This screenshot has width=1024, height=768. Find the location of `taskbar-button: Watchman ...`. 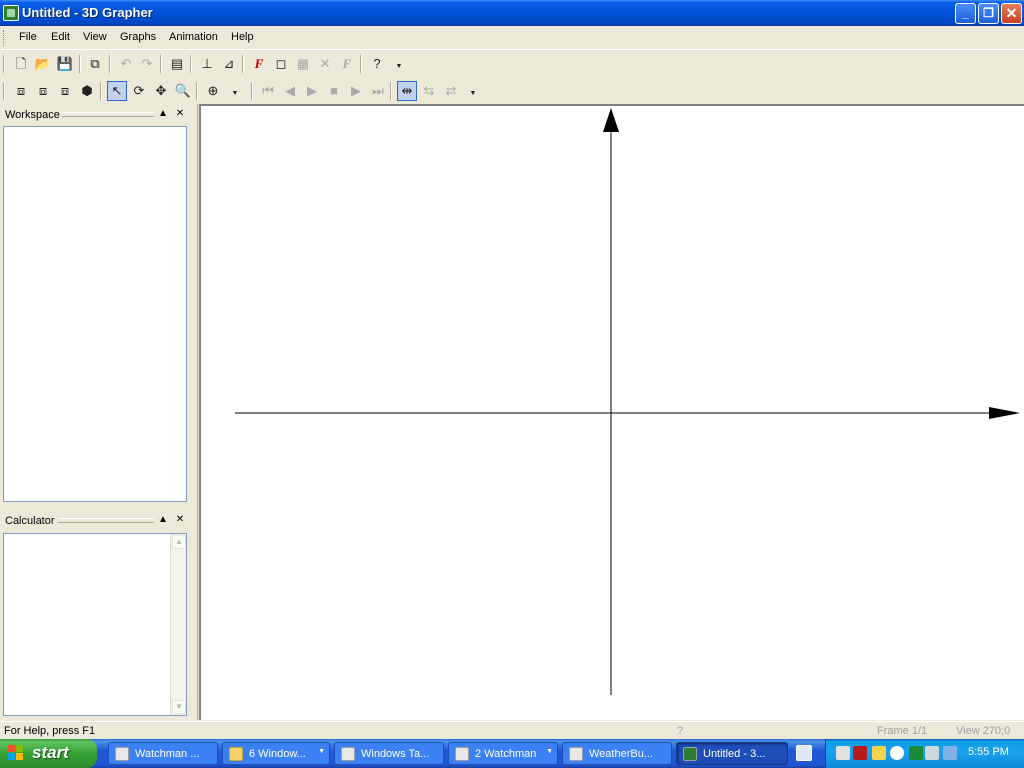

taskbar-button: Watchman ... is located at coordinates (163, 753).